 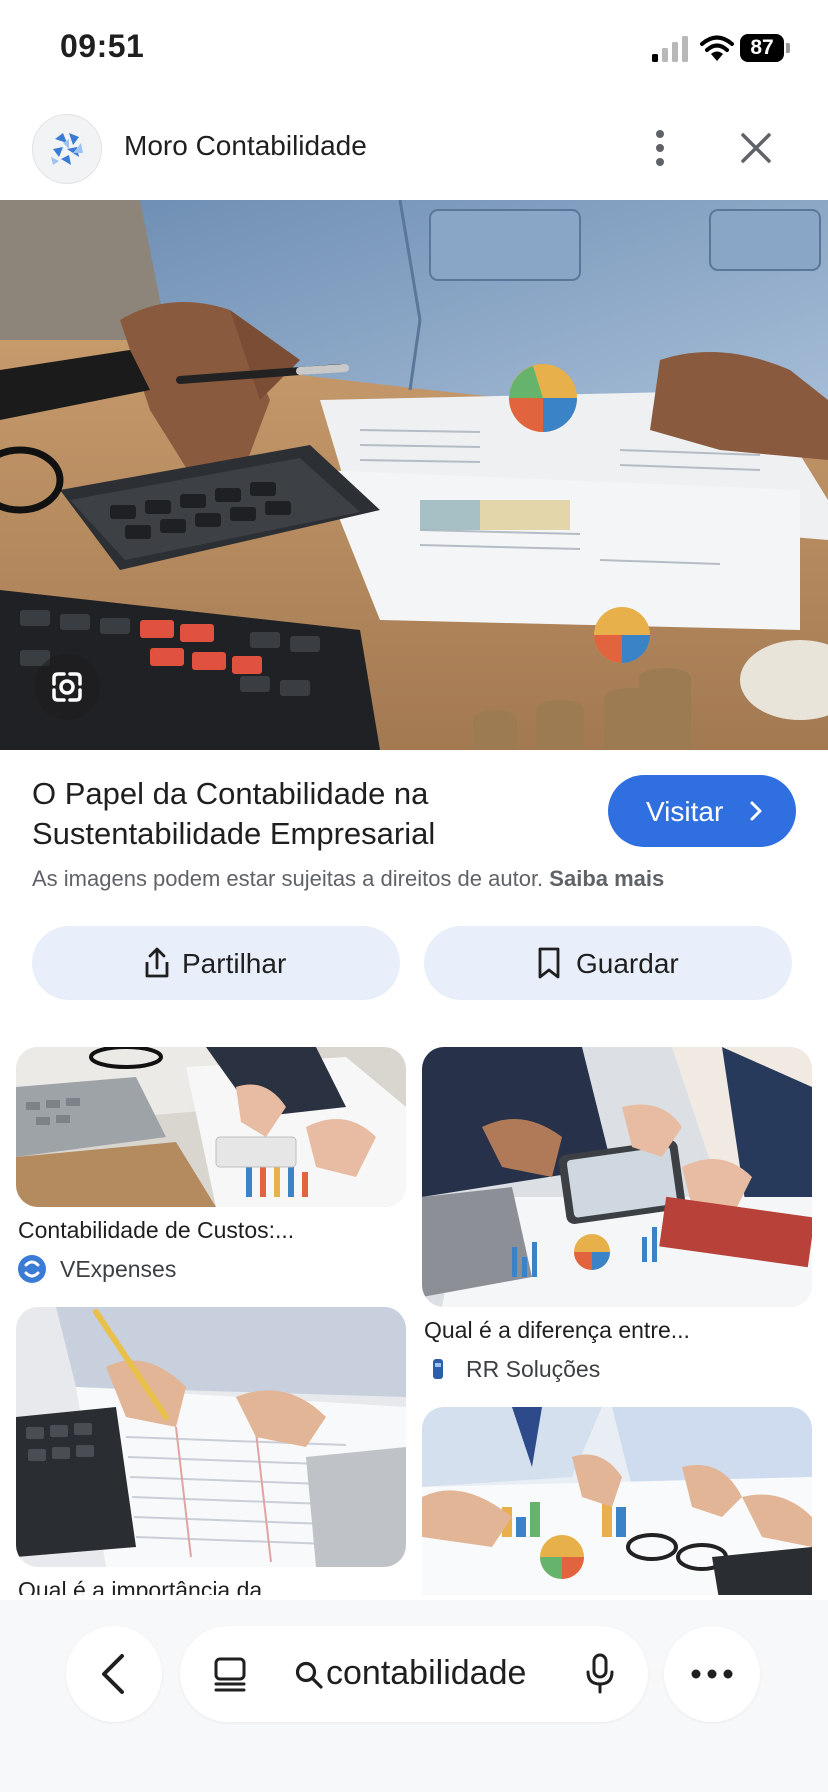 I want to click on visit-button: Visitar, so click(x=702, y=811).